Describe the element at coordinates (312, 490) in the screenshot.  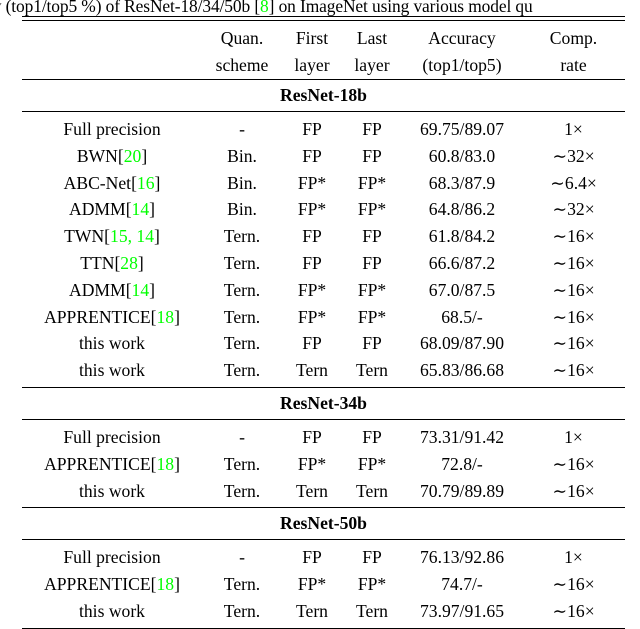
I see `first-layer-cell: Tern` at that location.